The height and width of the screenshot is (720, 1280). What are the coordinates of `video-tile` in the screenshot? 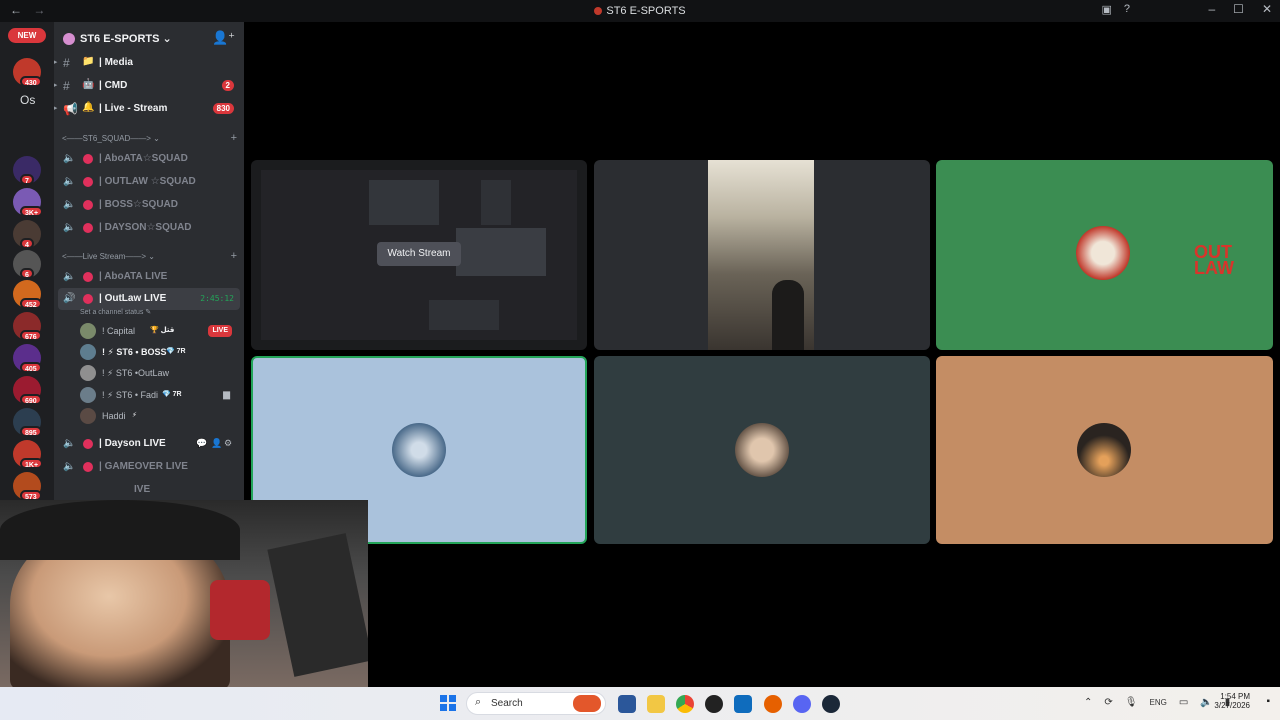 It's located at (762, 255).